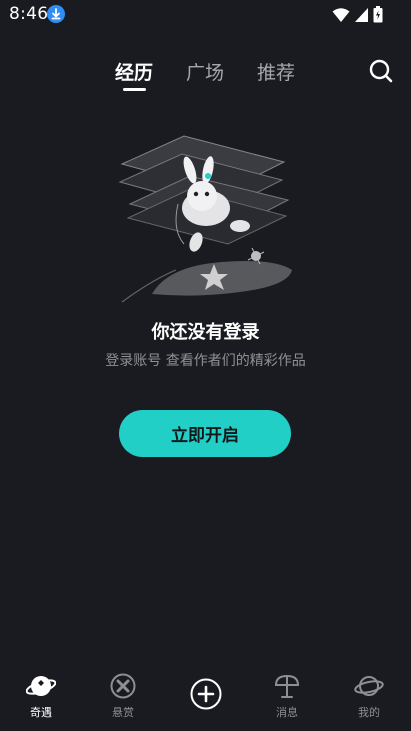 The height and width of the screenshot is (731, 411). What do you see at coordinates (287, 712) in the screenshot?
I see `nav-label-messages: 消息` at bounding box center [287, 712].